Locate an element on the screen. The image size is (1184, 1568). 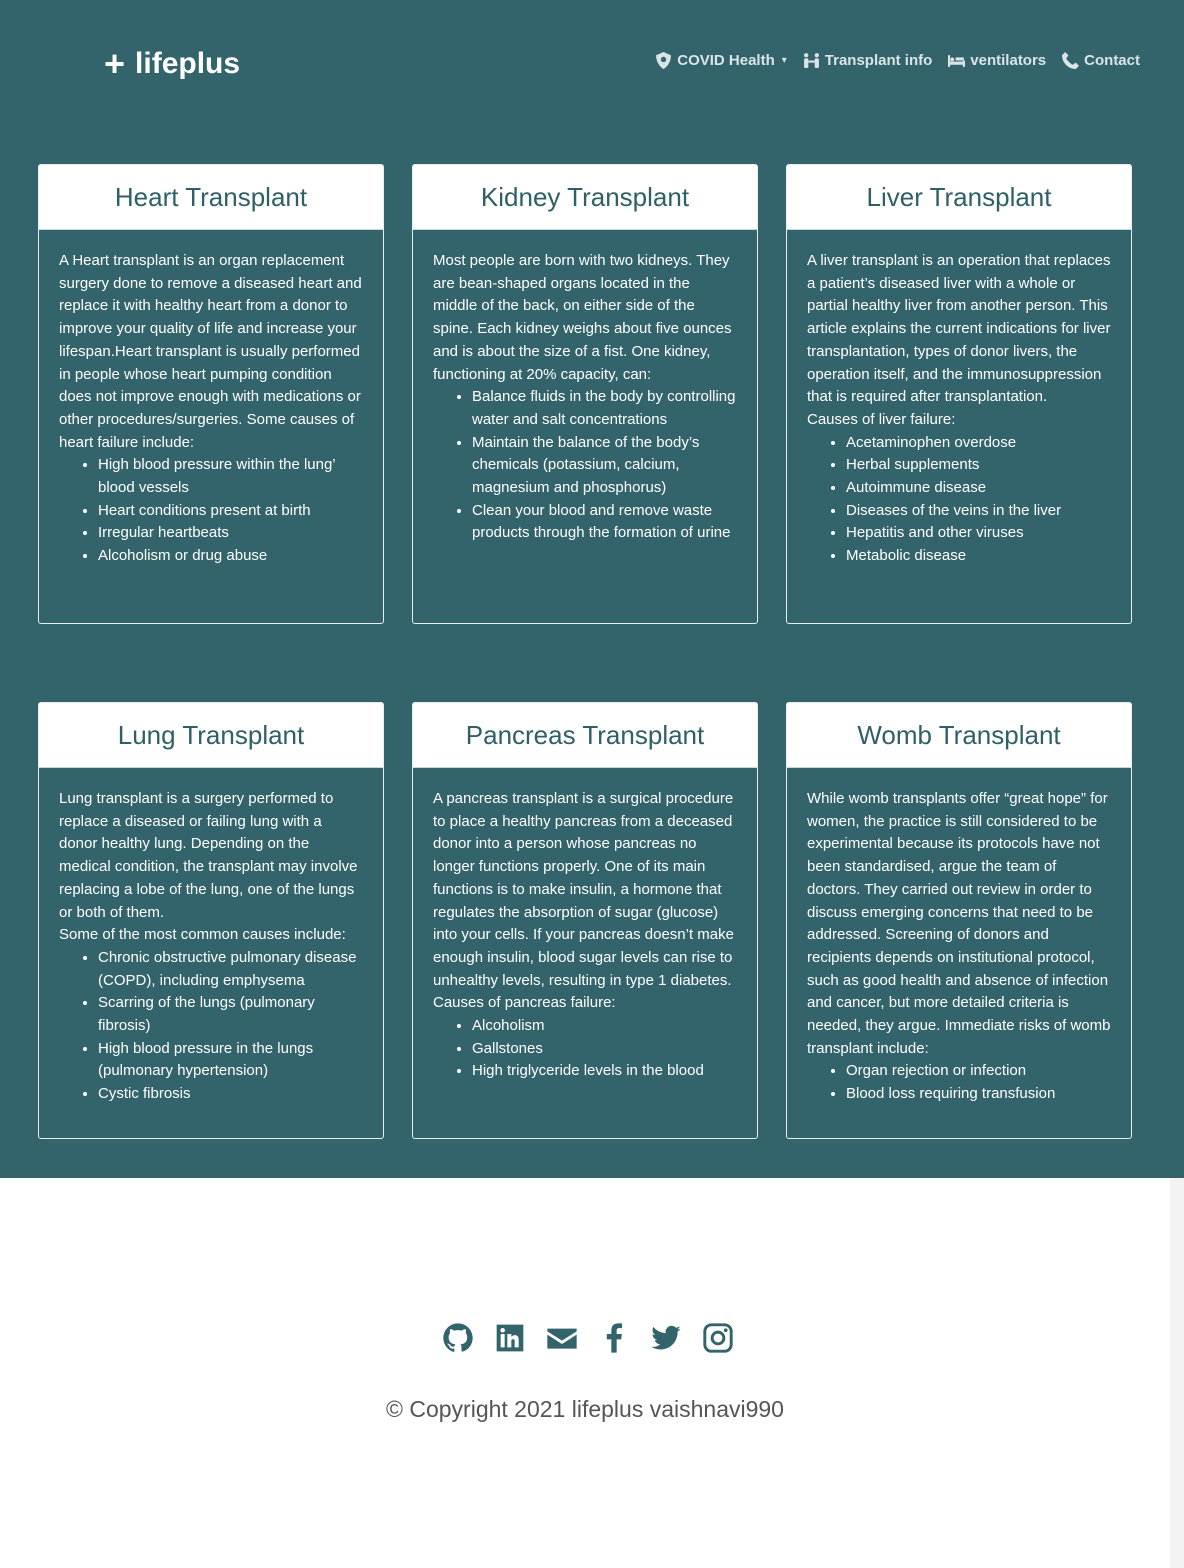
envelope-icon is located at coordinates (562, 1338).